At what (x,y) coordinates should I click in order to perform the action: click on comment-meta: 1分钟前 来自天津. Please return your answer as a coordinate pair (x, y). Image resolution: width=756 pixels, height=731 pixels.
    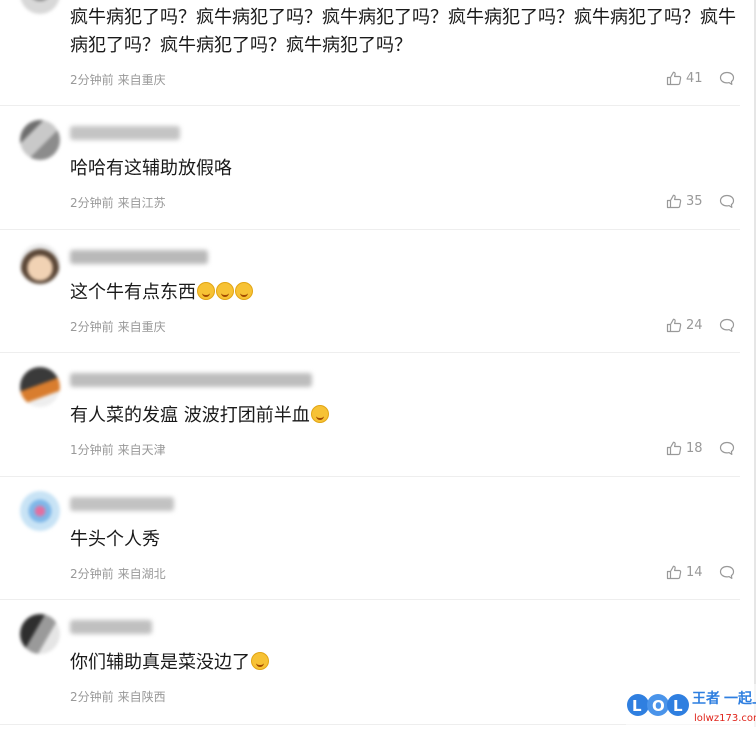
    Looking at the image, I should click on (118, 449).